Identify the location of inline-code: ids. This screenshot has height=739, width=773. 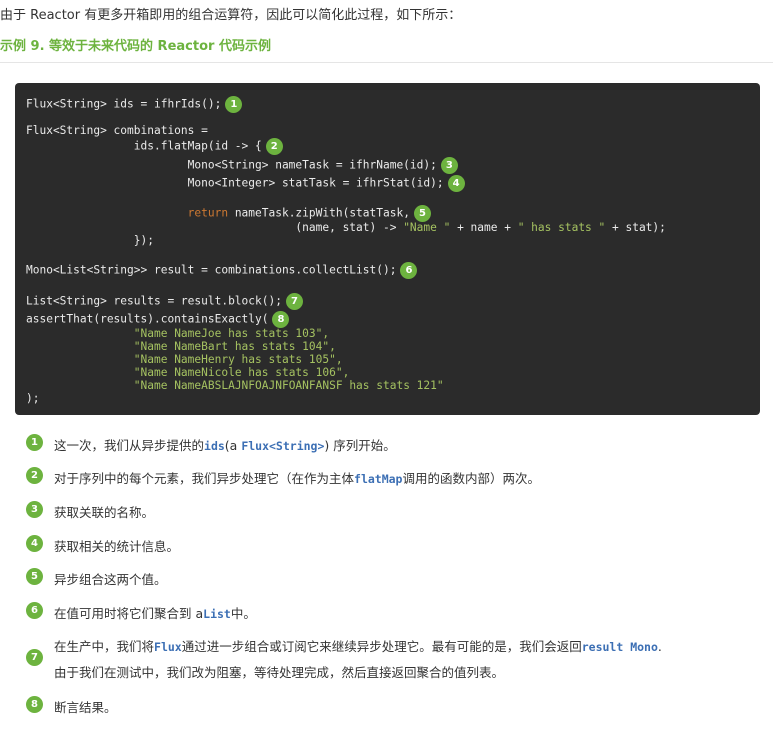
(214, 446).